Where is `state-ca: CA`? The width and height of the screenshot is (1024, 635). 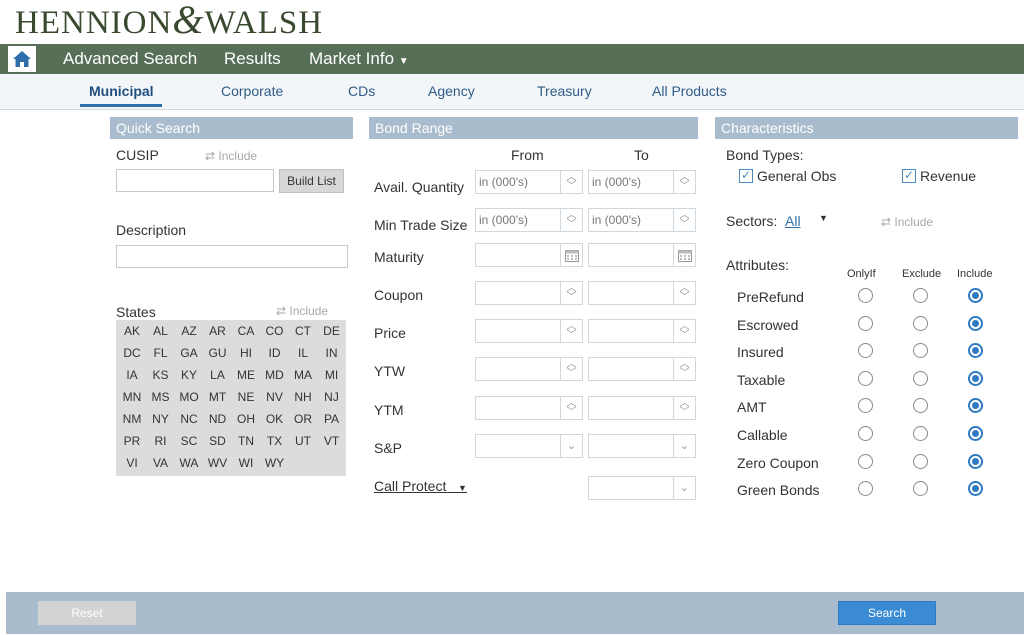 state-ca: CA is located at coordinates (246, 331).